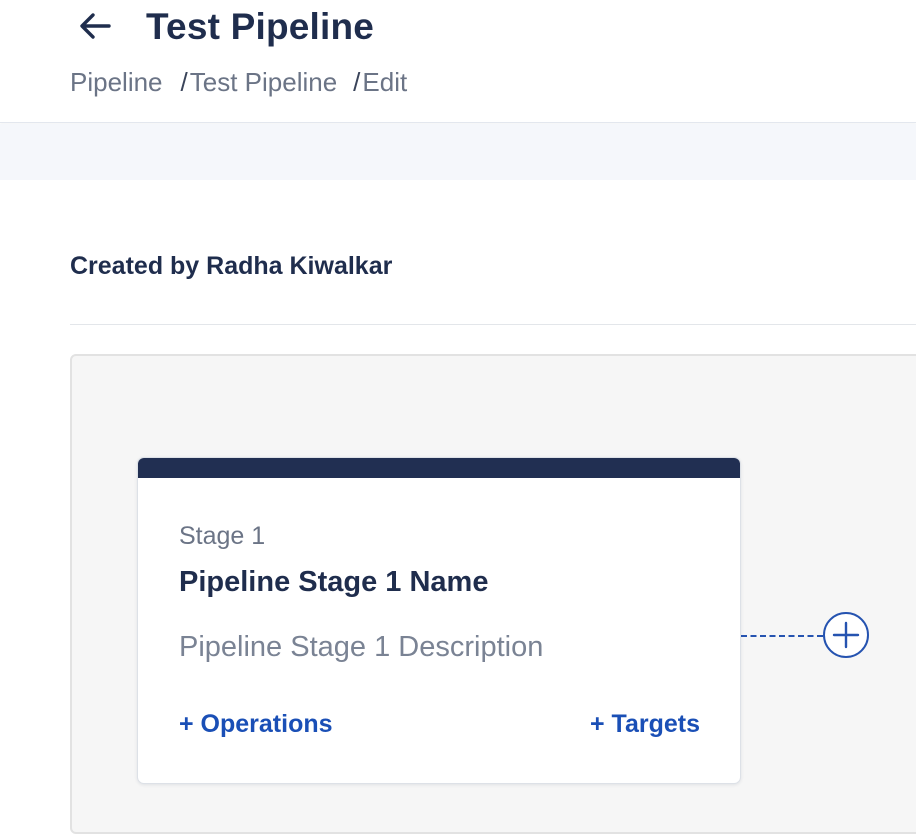 This screenshot has width=916, height=834. I want to click on breadcrumb-item-test-pipeline: Test Pipeline, so click(263, 82).